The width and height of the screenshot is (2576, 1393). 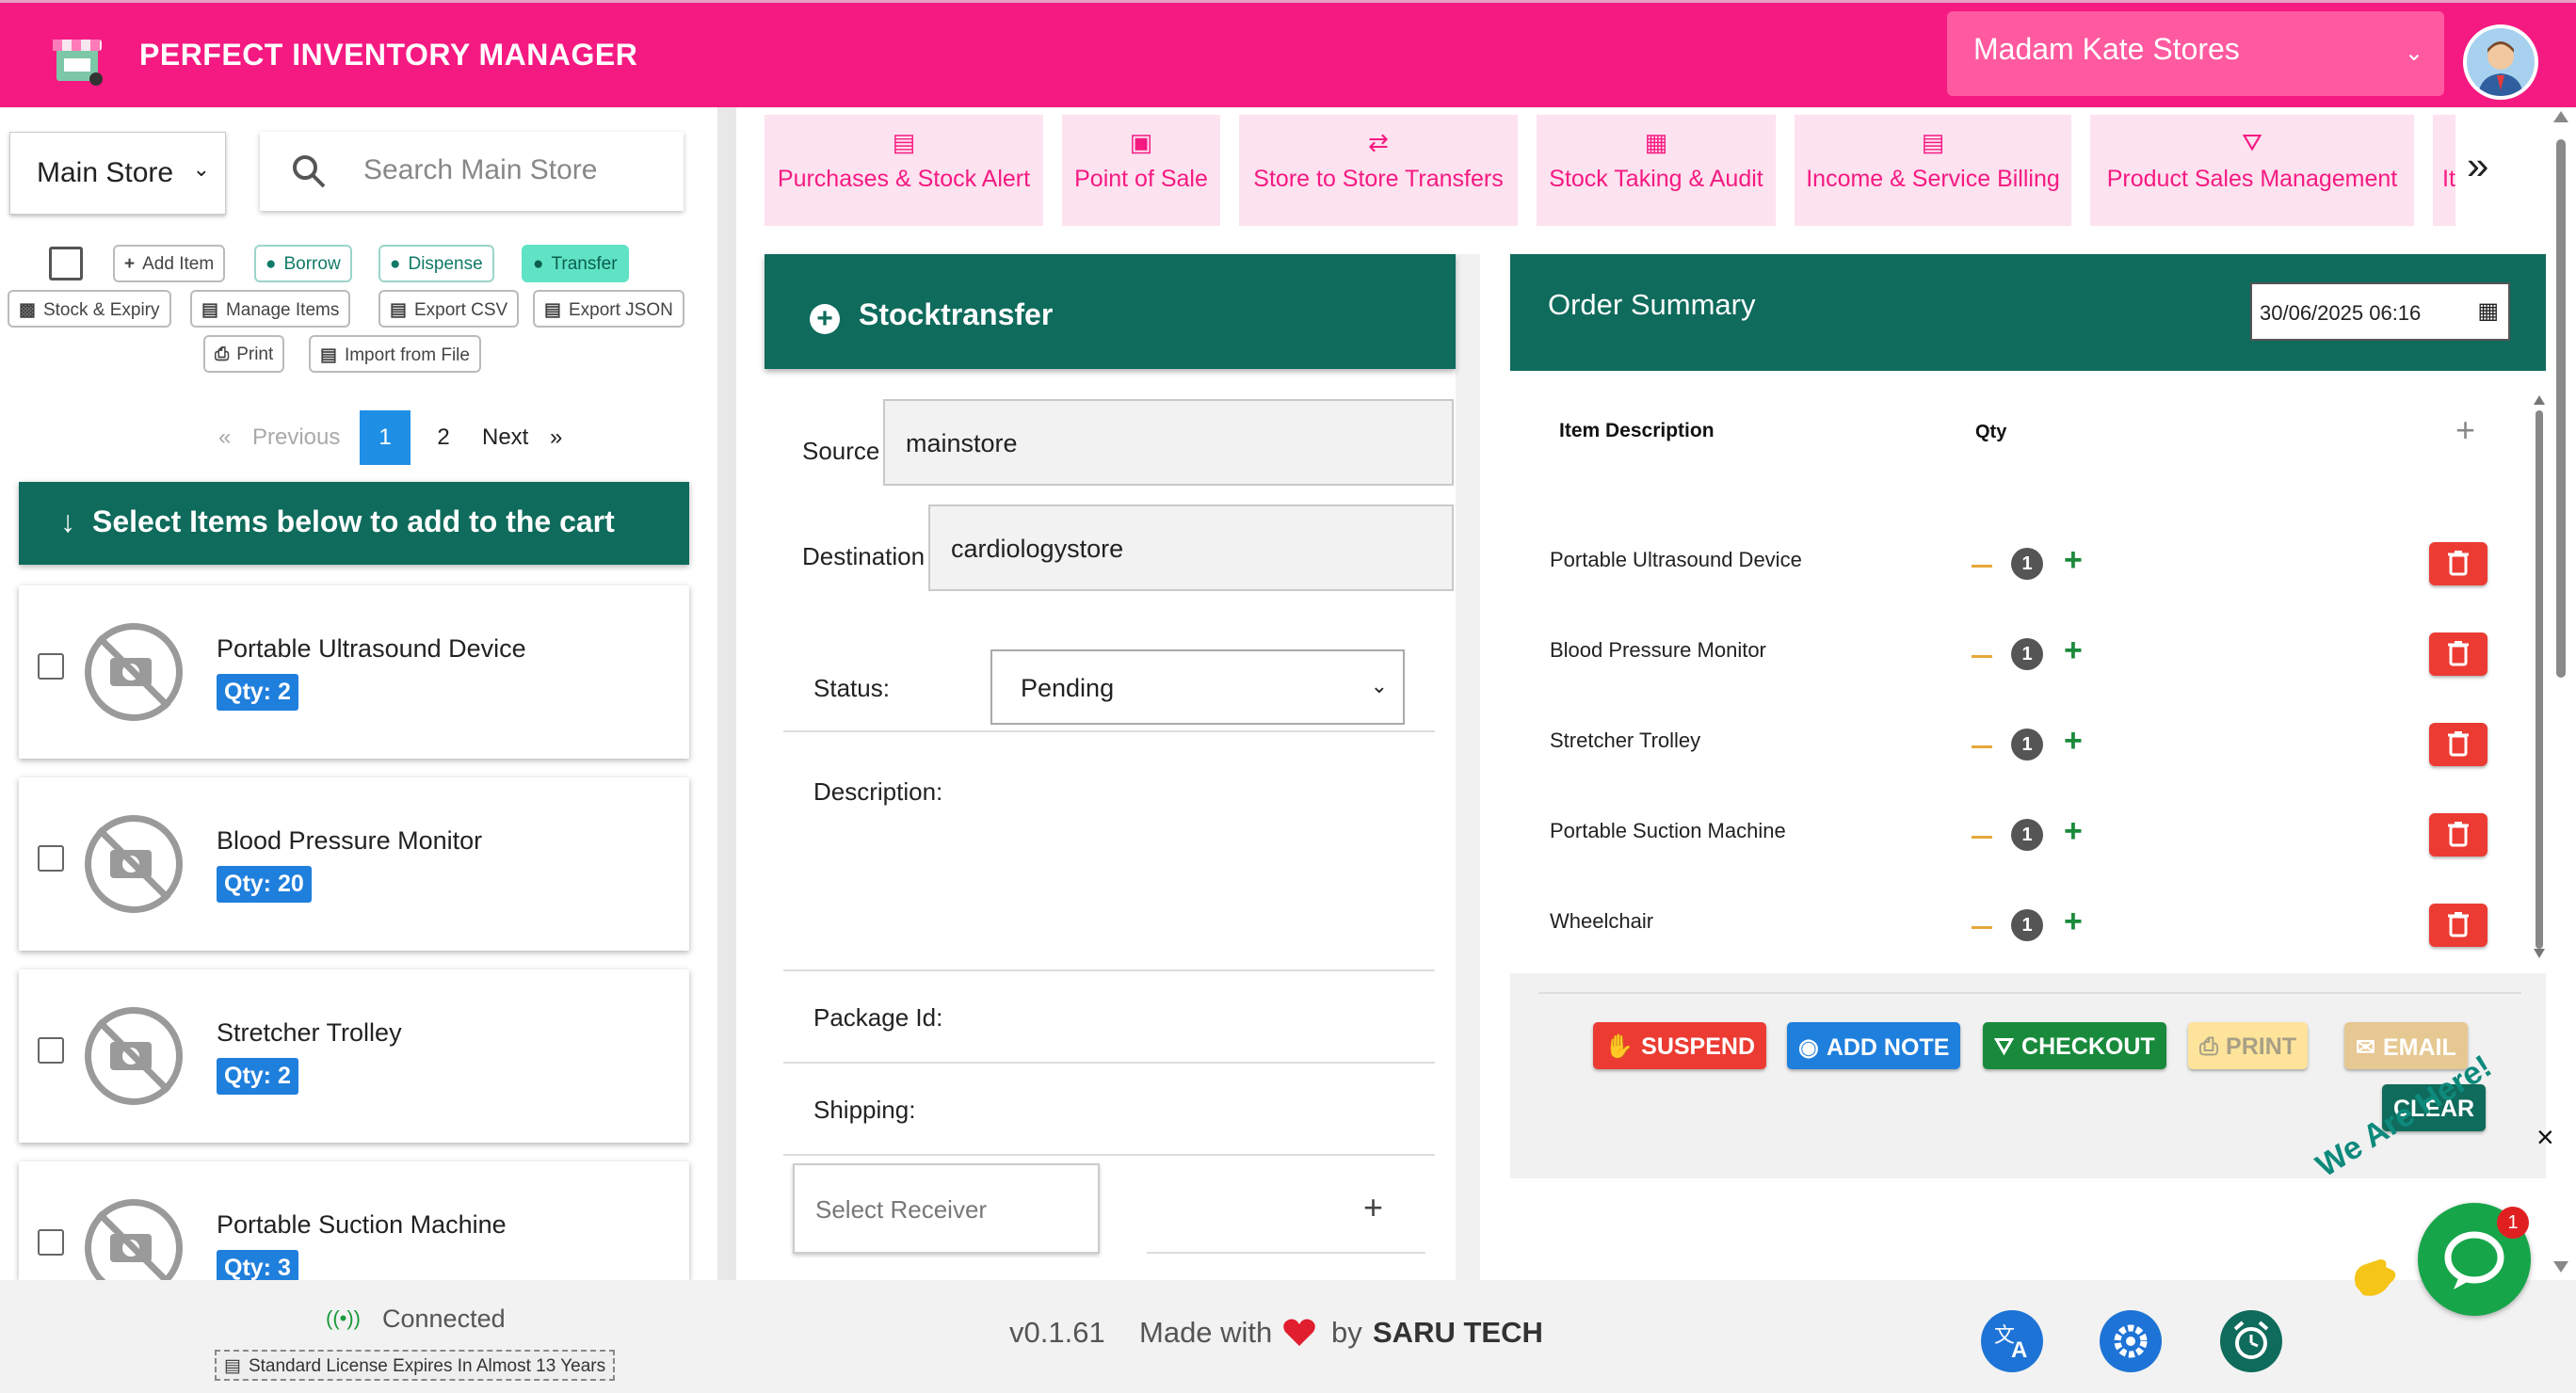 What do you see at coordinates (312, 264) in the screenshot?
I see `borrow-label: Borrow` at bounding box center [312, 264].